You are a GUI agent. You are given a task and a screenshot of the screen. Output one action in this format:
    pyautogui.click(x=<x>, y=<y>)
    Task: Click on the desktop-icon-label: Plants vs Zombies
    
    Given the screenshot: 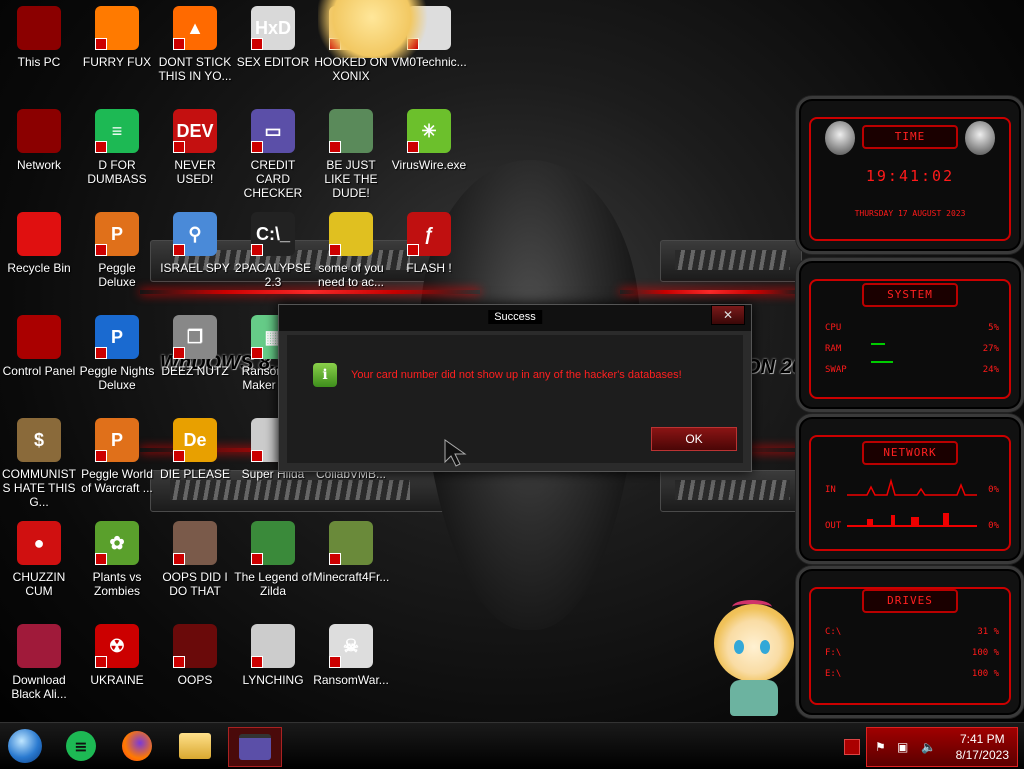 What is the action you would take?
    pyautogui.click(x=117, y=584)
    